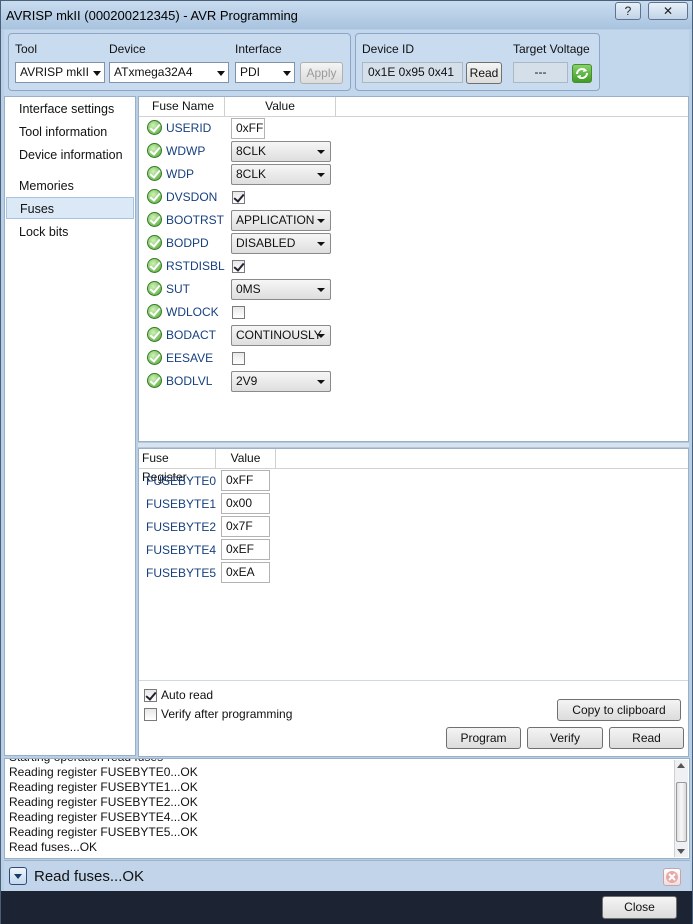 This screenshot has width=693, height=924. Describe the element at coordinates (187, 243) in the screenshot. I see `fuse-name: BODPD` at that location.